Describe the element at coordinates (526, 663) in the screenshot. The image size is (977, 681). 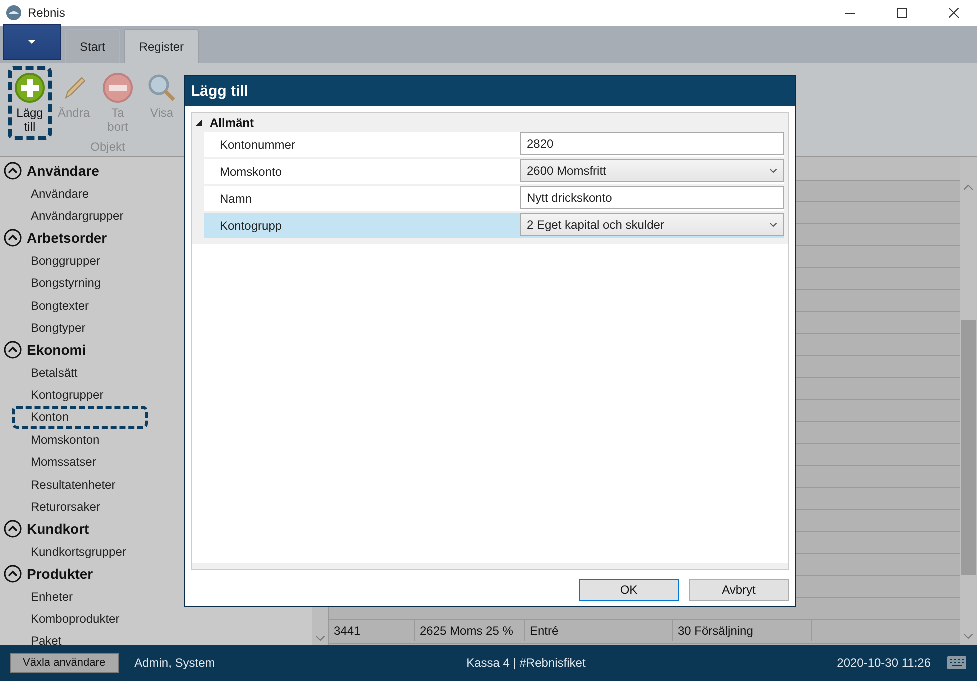
I see `register-label: Kassa 4 | #Rebnisfiket` at that location.